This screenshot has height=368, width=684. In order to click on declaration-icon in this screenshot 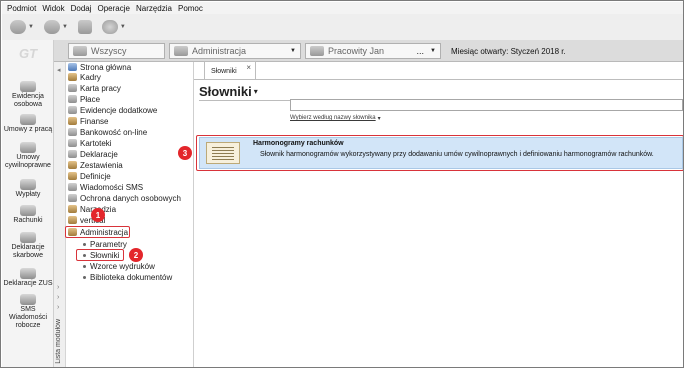, I will do `click(72, 154)`.